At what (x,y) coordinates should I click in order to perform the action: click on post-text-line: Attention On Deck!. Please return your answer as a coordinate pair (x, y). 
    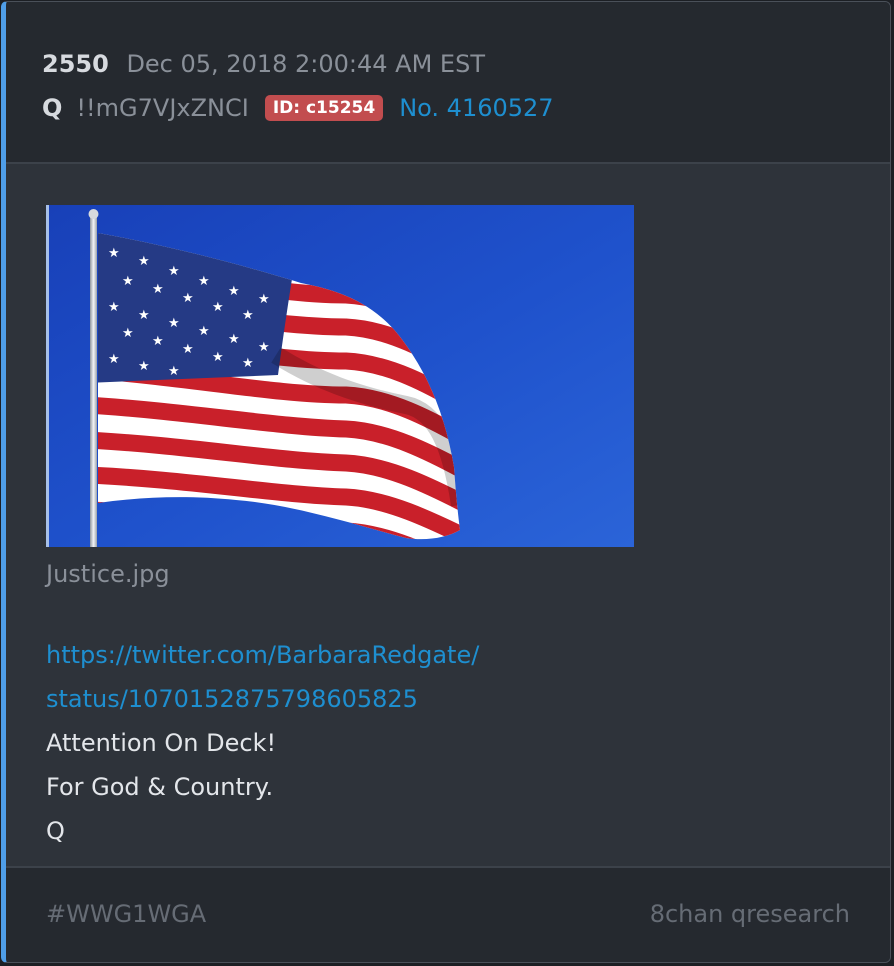
    Looking at the image, I should click on (161, 743).